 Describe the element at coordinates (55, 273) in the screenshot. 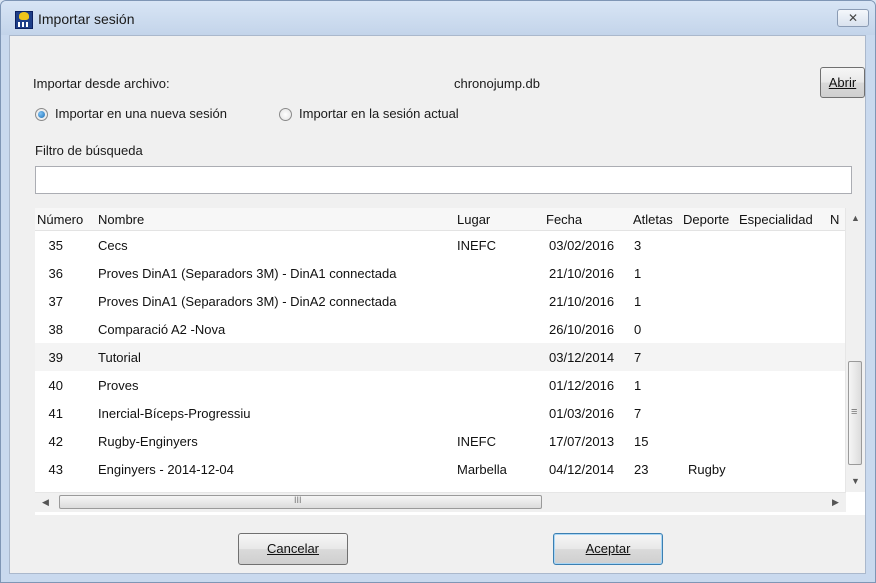

I see `cell-numero: 36` at that location.